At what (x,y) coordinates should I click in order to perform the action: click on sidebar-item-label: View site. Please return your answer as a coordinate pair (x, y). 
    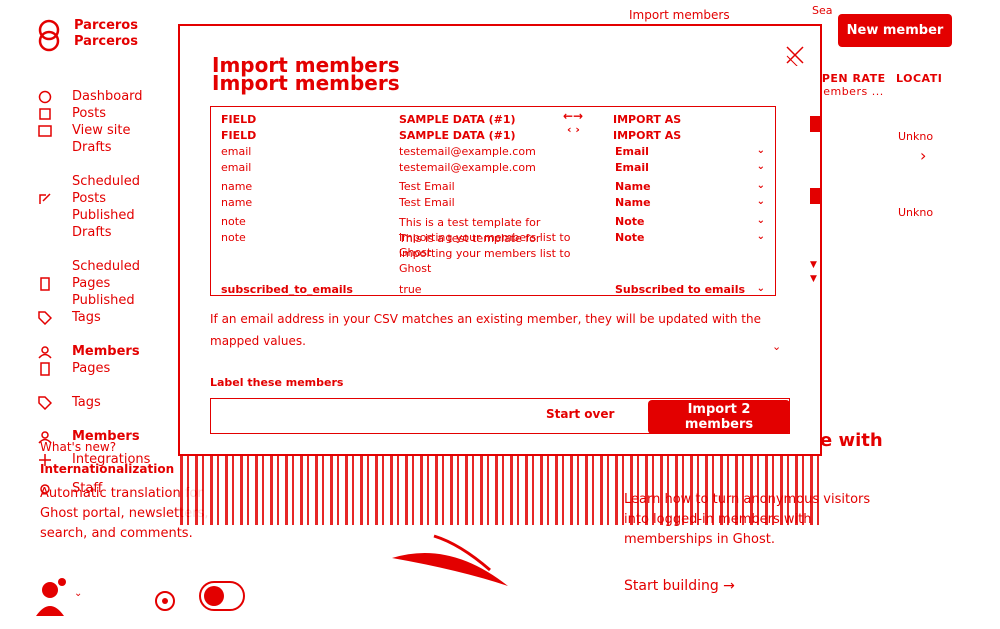
    Looking at the image, I should click on (101, 130).